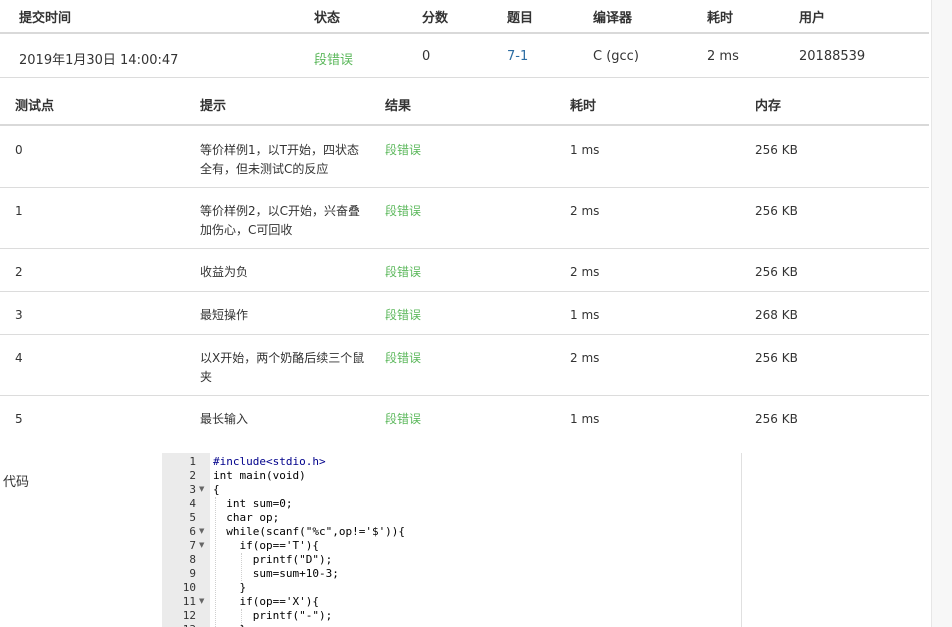  I want to click on table-row: 5 最长输入 段错误 1 ms 256 KB, so click(464, 418).